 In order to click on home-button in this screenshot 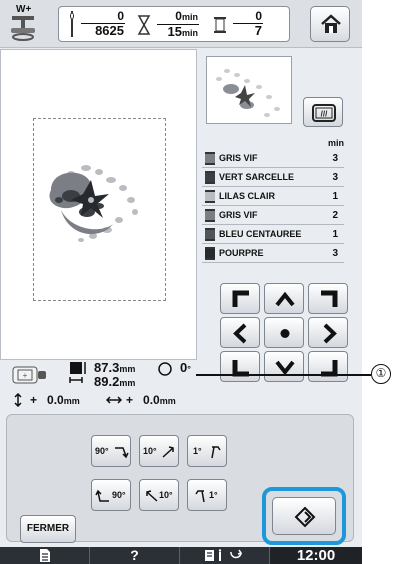, I will do `click(330, 24)`.